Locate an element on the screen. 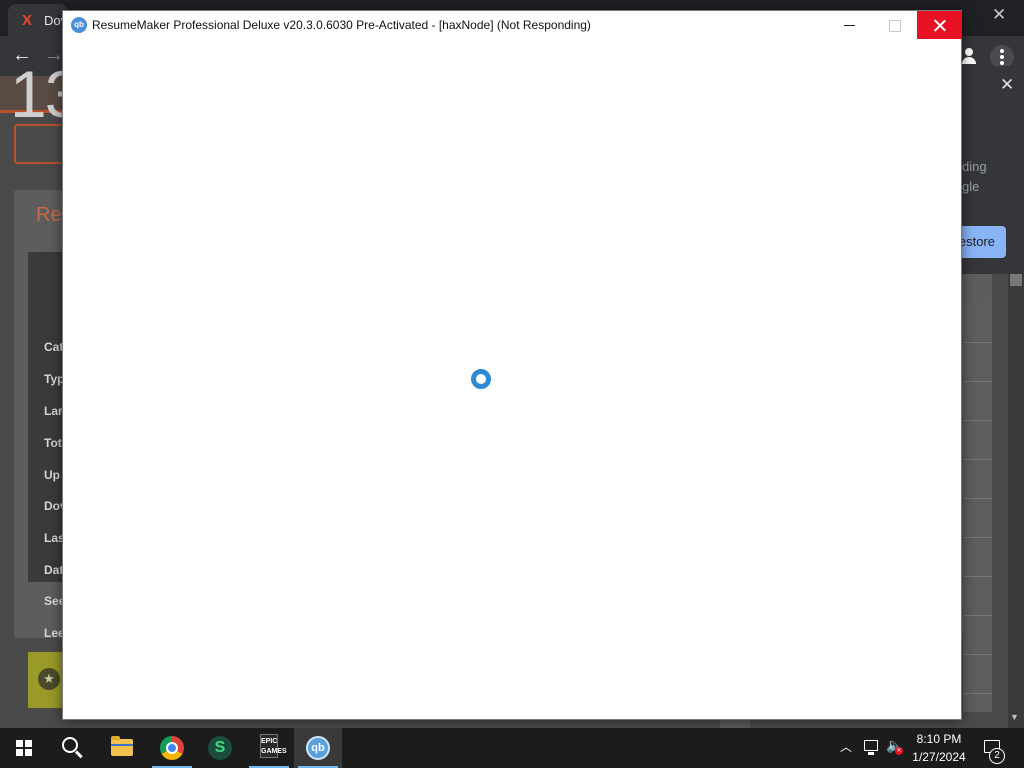 The width and height of the screenshot is (1024, 768). taskbar-green-app: S is located at coordinates (220, 748).